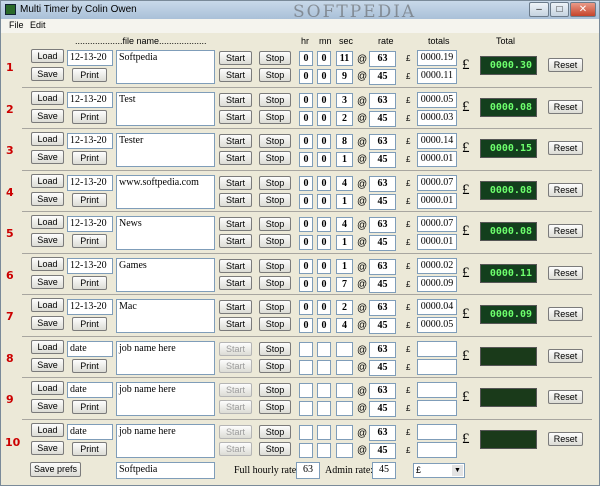  I want to click on full-rate-field: 63, so click(308, 470).